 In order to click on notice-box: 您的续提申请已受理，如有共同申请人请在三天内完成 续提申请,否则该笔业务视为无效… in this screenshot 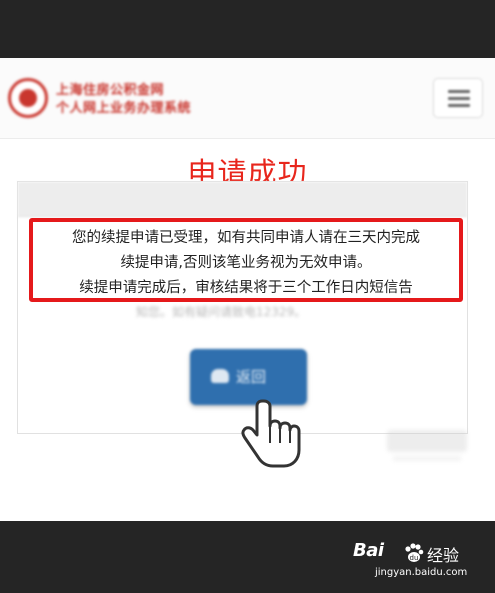, I will do `click(246, 260)`.